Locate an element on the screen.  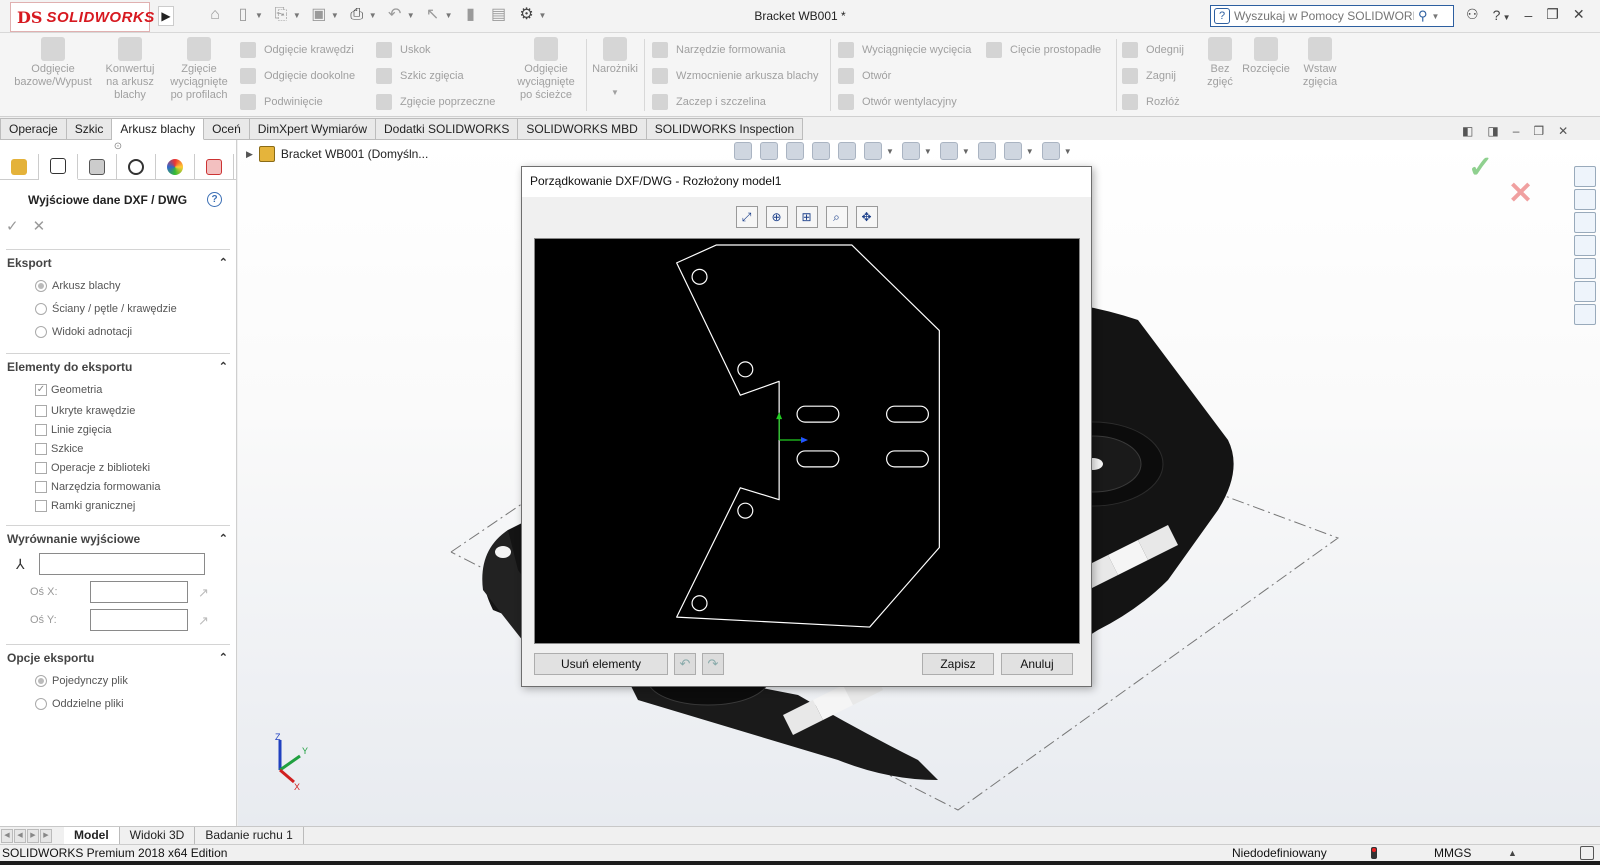
zoom-to-fit-icon is located at coordinates (743, 151).